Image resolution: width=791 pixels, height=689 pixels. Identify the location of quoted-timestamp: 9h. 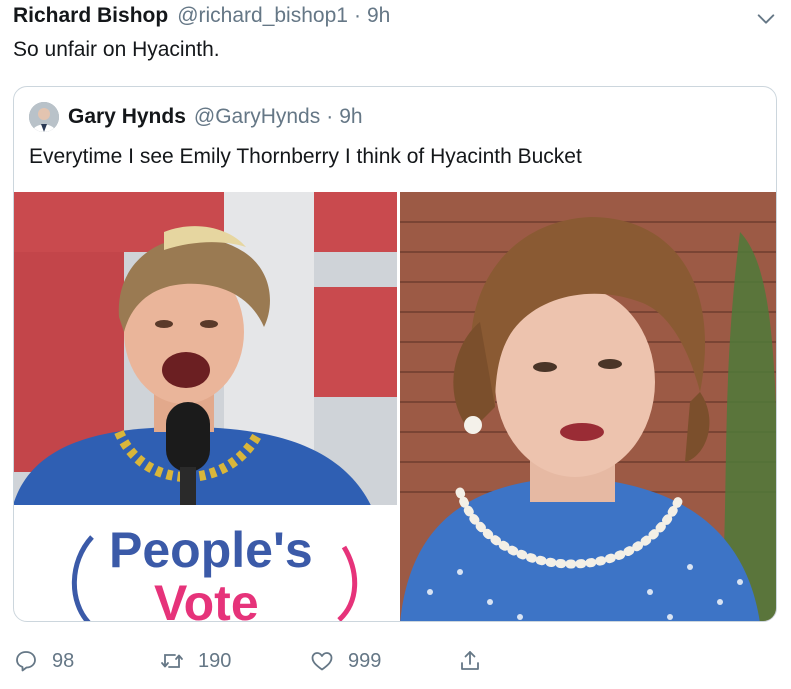
(350, 117).